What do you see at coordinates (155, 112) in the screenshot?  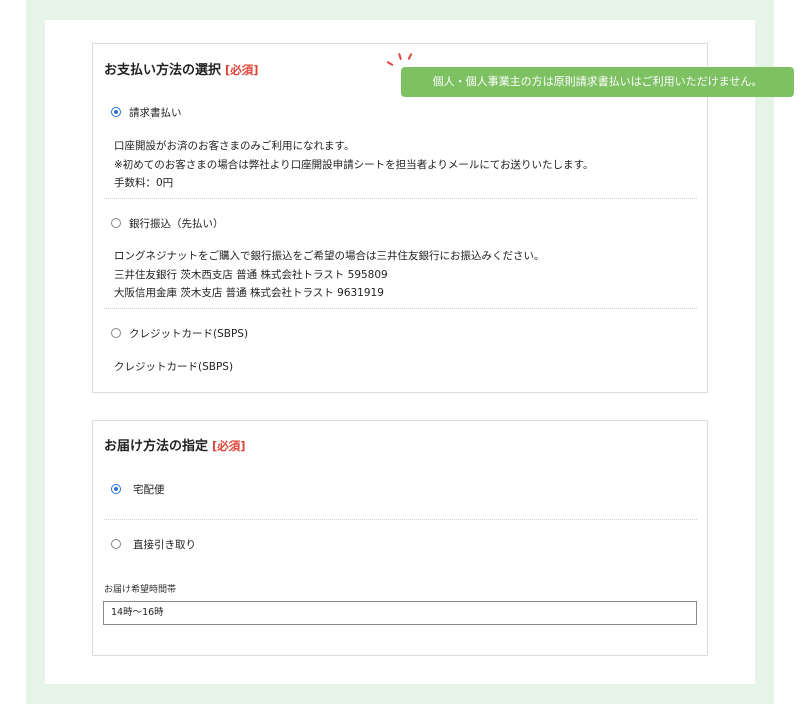 I see `option-label-invoice: 請求書払い` at bounding box center [155, 112].